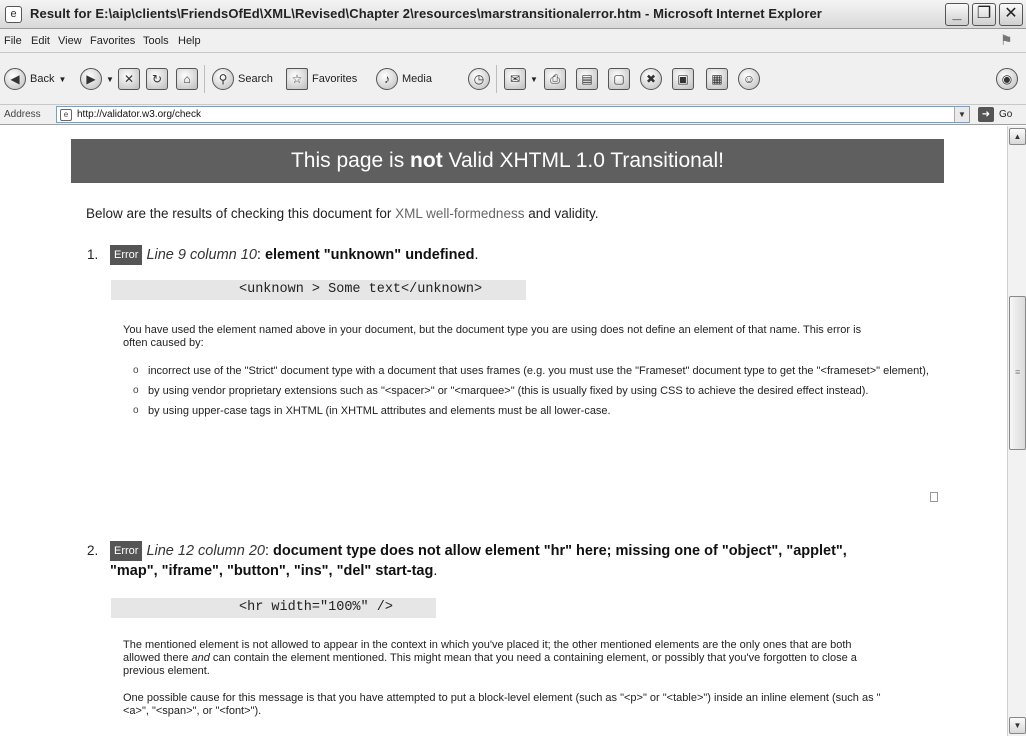  I want to click on error-number: 1., so click(93, 254).